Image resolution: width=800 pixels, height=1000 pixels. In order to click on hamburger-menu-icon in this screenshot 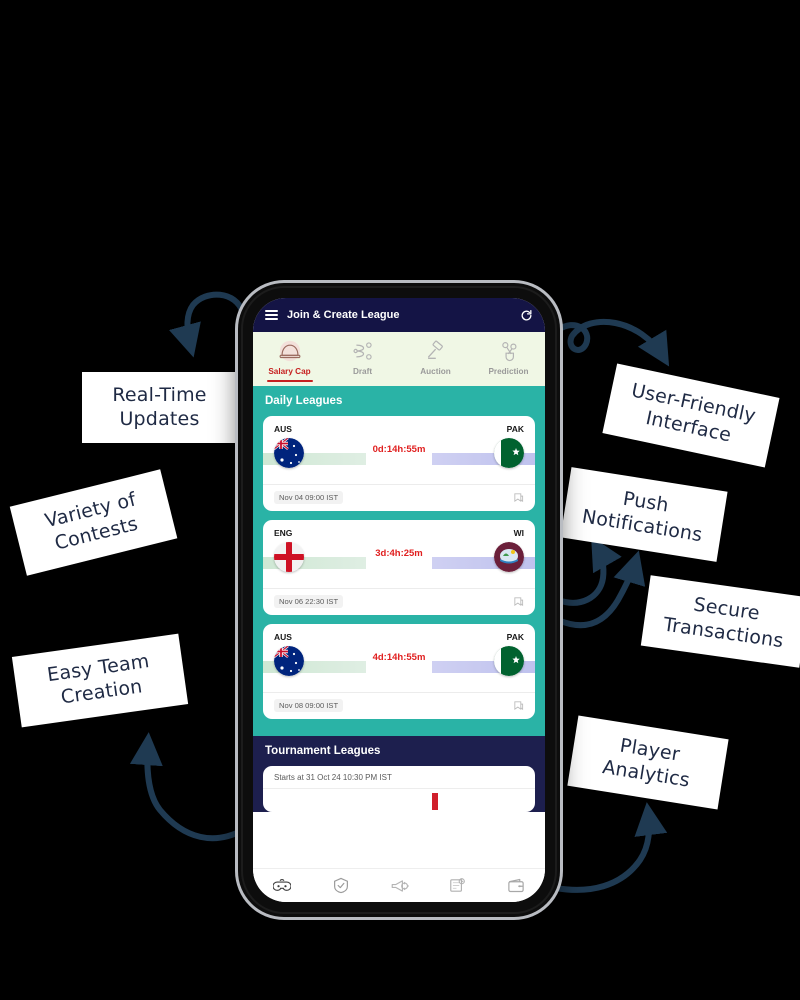, I will do `click(271, 315)`.